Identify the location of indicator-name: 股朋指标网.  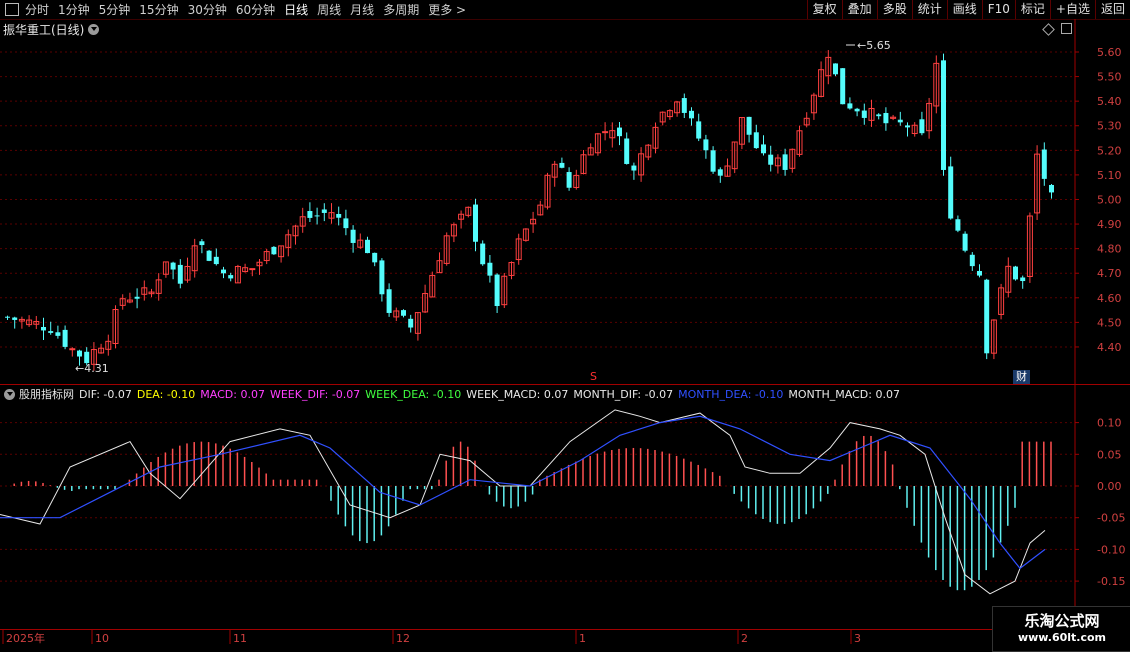
(46, 394).